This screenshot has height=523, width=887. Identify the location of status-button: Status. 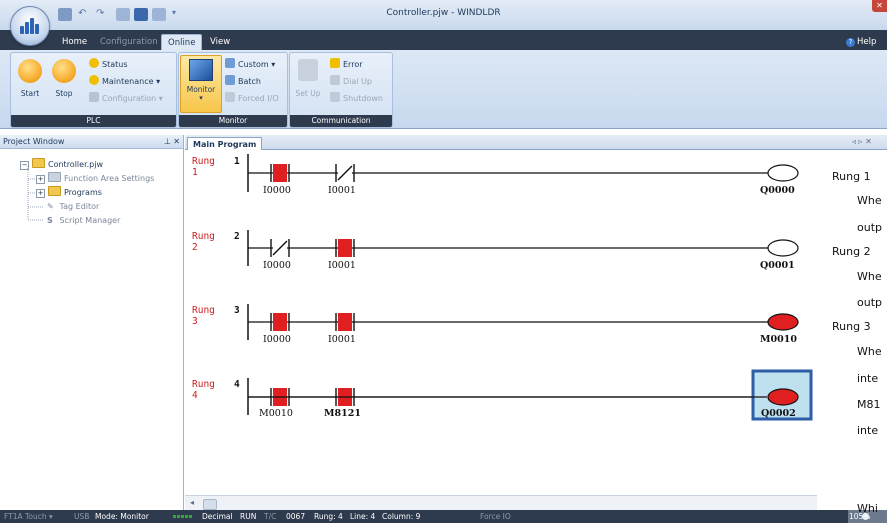
(108, 65).